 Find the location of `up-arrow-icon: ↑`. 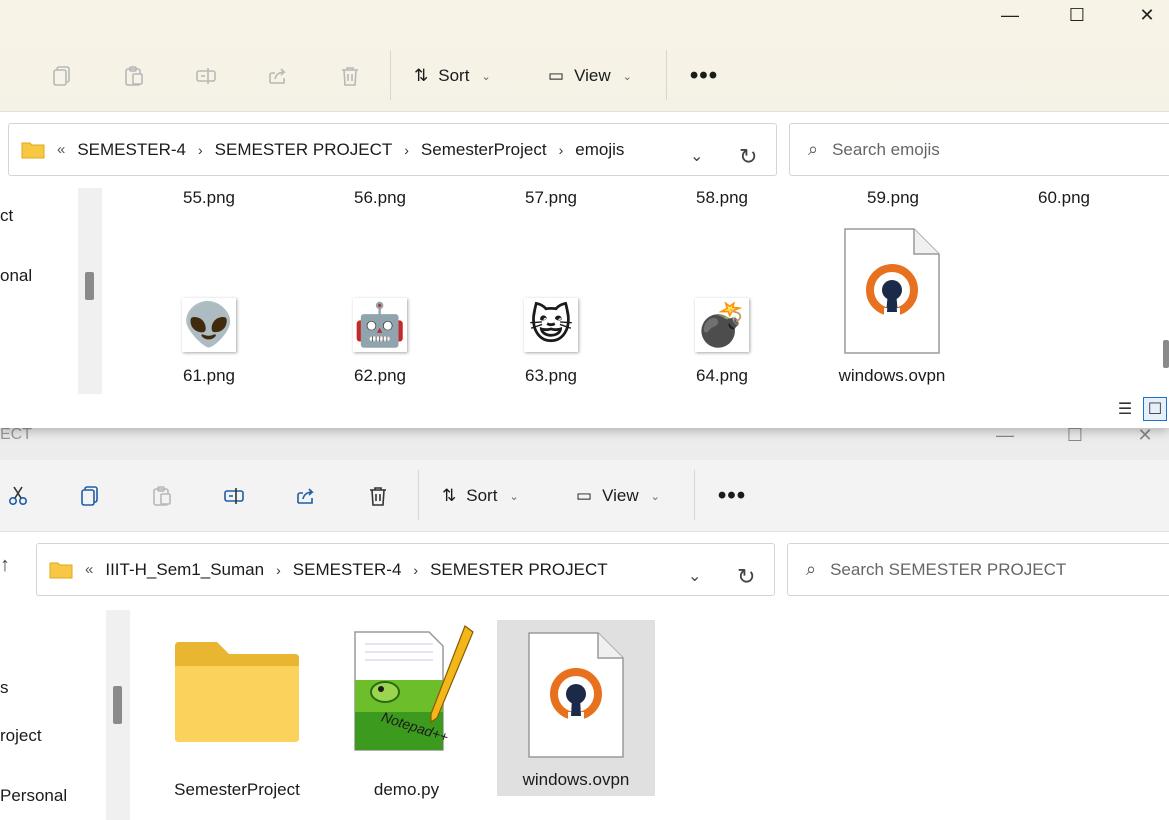

up-arrow-icon: ↑ is located at coordinates (5, 565).